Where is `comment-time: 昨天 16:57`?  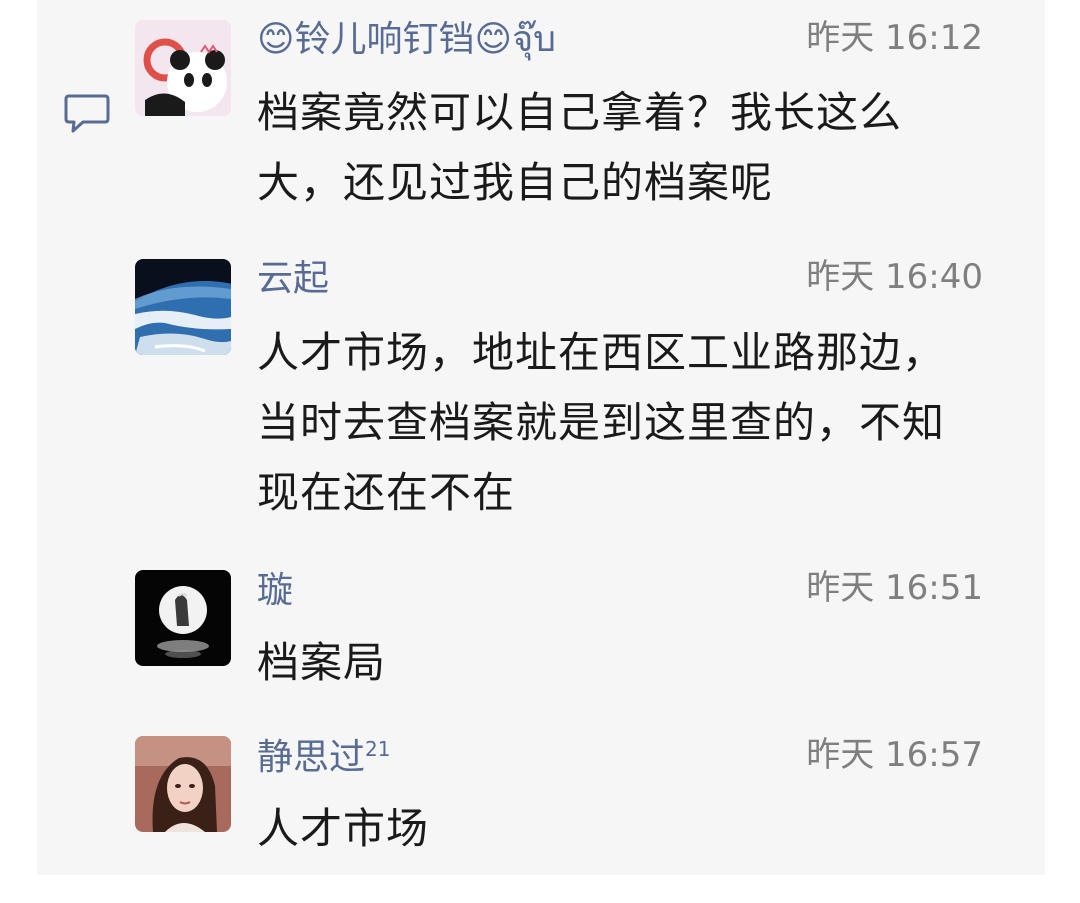 comment-time: 昨天 16:57 is located at coordinates (894, 755).